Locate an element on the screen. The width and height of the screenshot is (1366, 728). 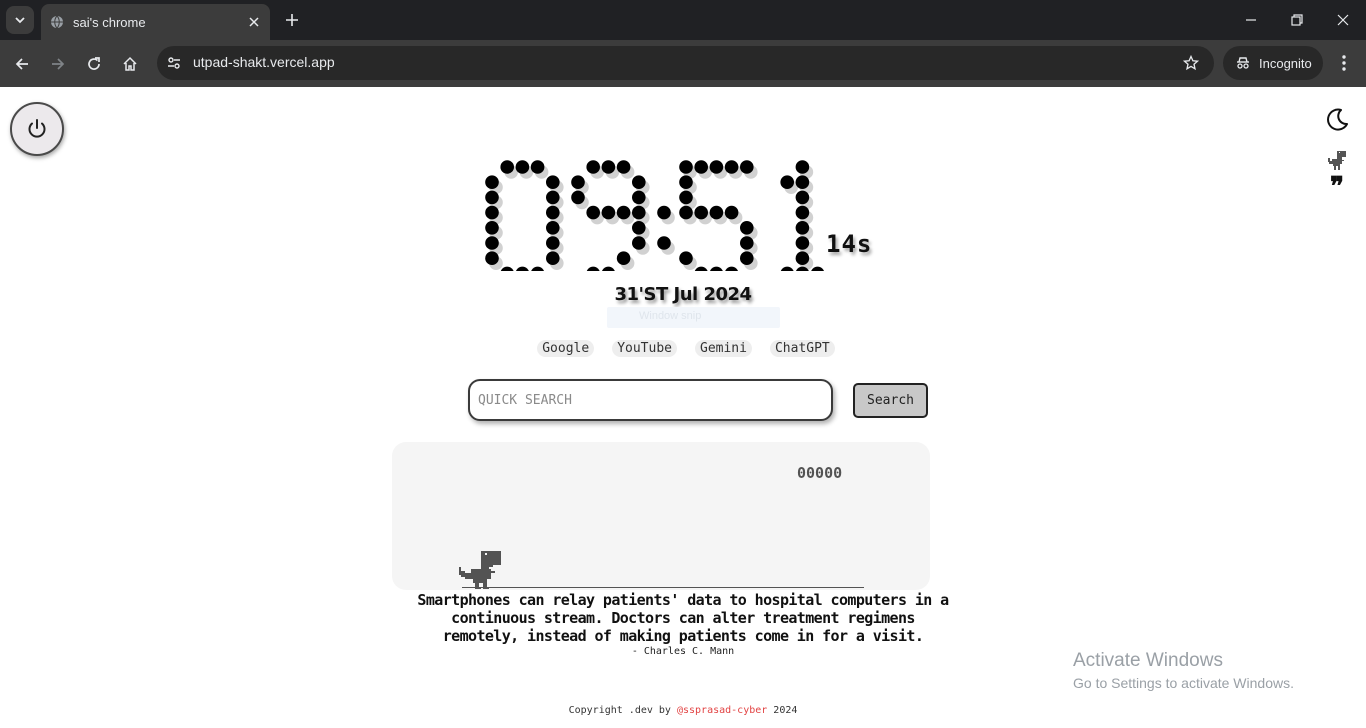
side-toolbar: ❞ is located at coordinates (1337, 153).